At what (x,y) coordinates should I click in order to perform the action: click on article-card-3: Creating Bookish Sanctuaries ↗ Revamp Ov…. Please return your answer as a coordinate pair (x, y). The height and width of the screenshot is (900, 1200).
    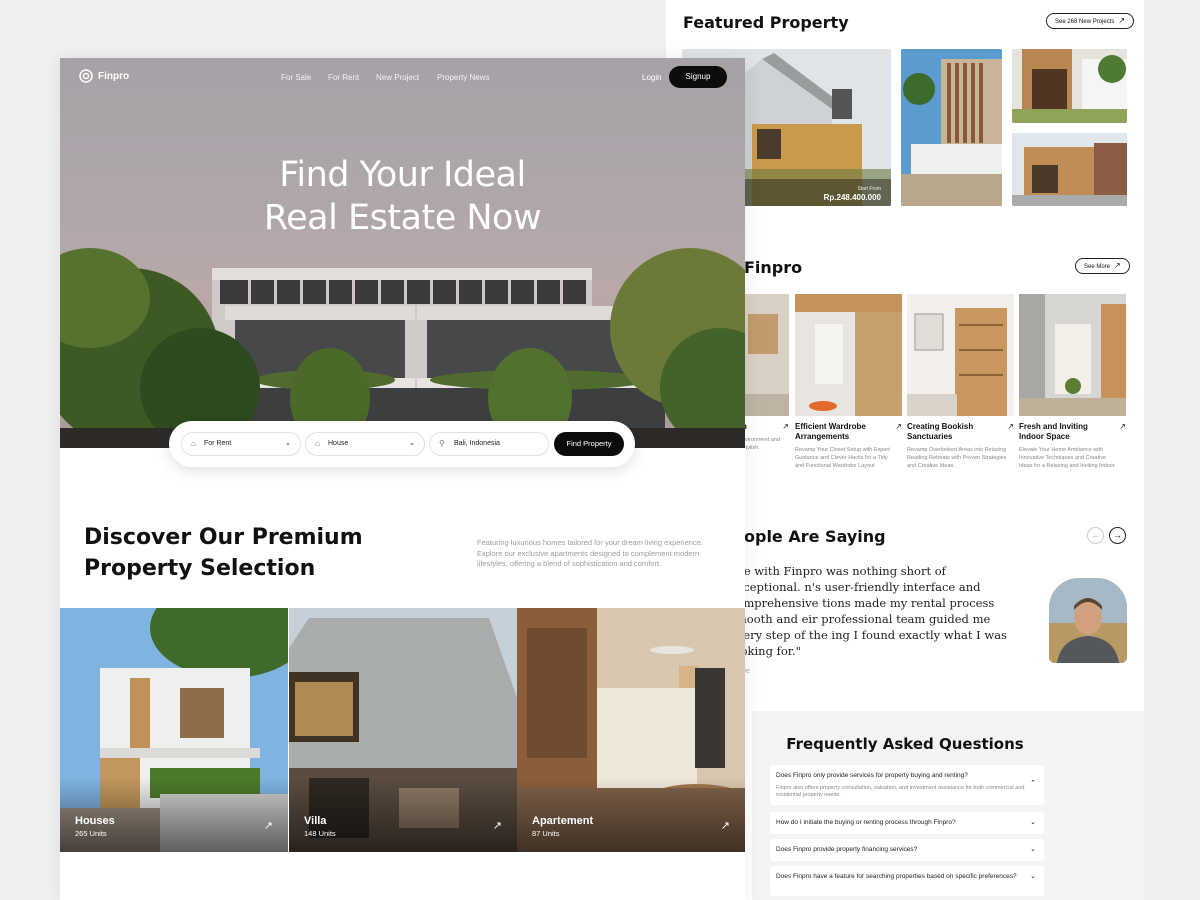
    Looking at the image, I should click on (960, 382).